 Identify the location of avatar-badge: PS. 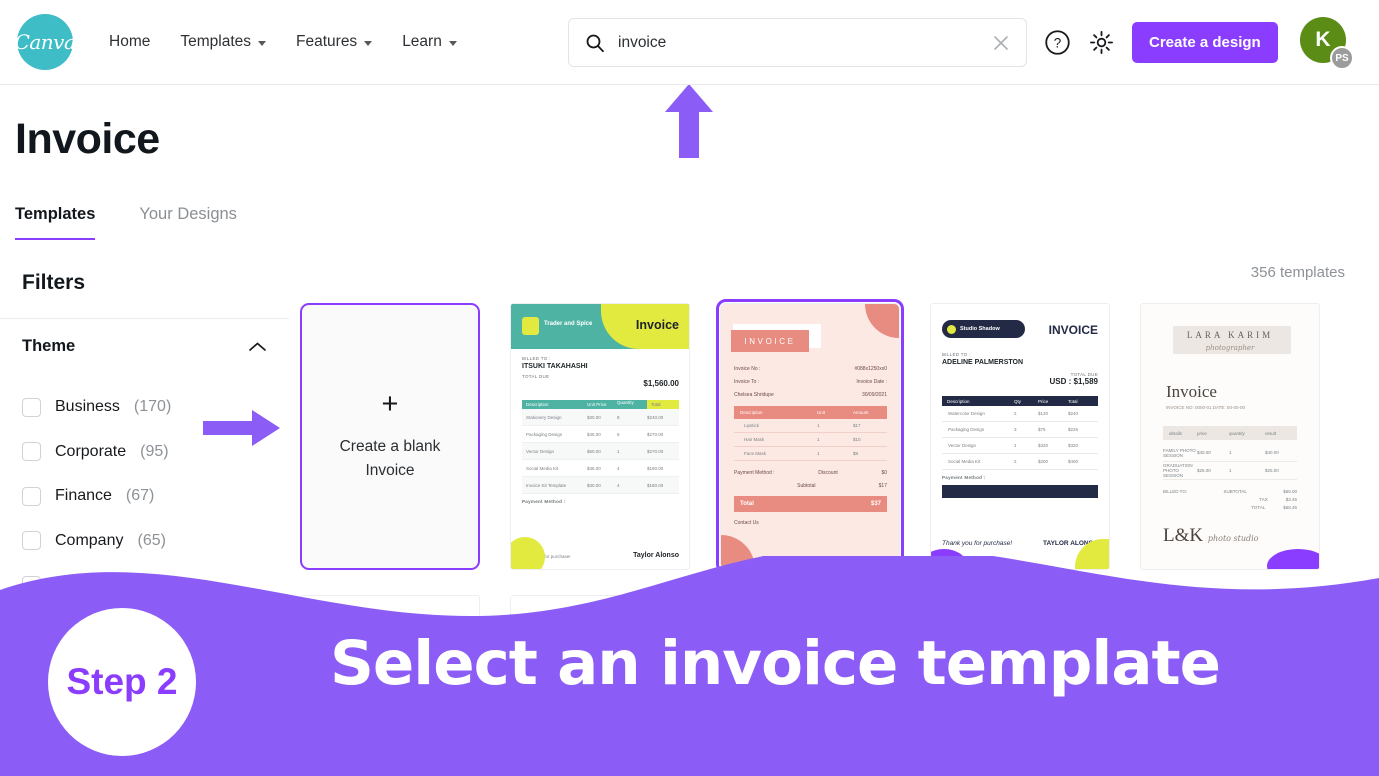
(1342, 58).